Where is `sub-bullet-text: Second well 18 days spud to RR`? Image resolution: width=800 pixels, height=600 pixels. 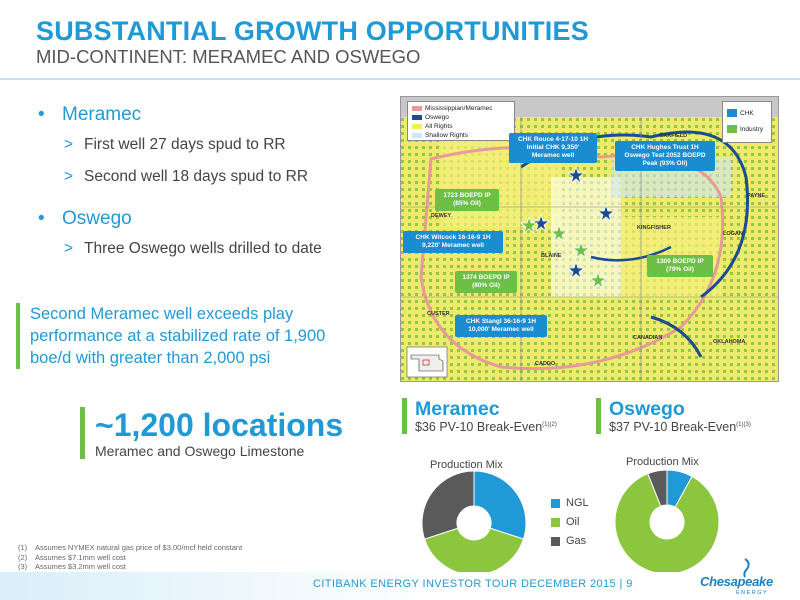
sub-bullet-text: Second well 18 days spud to RR is located at coordinates (196, 176).